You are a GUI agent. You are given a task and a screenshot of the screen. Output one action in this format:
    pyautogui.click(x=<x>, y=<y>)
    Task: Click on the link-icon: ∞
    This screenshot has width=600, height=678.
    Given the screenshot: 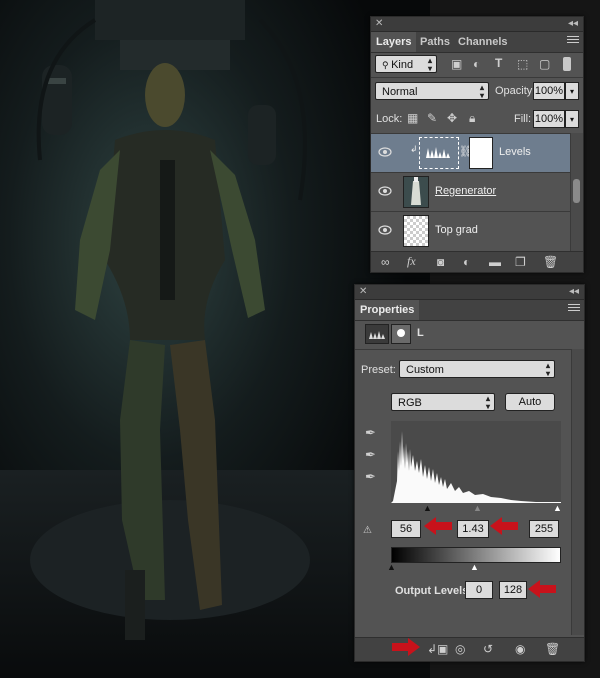 What is the action you would take?
    pyautogui.click(x=385, y=262)
    